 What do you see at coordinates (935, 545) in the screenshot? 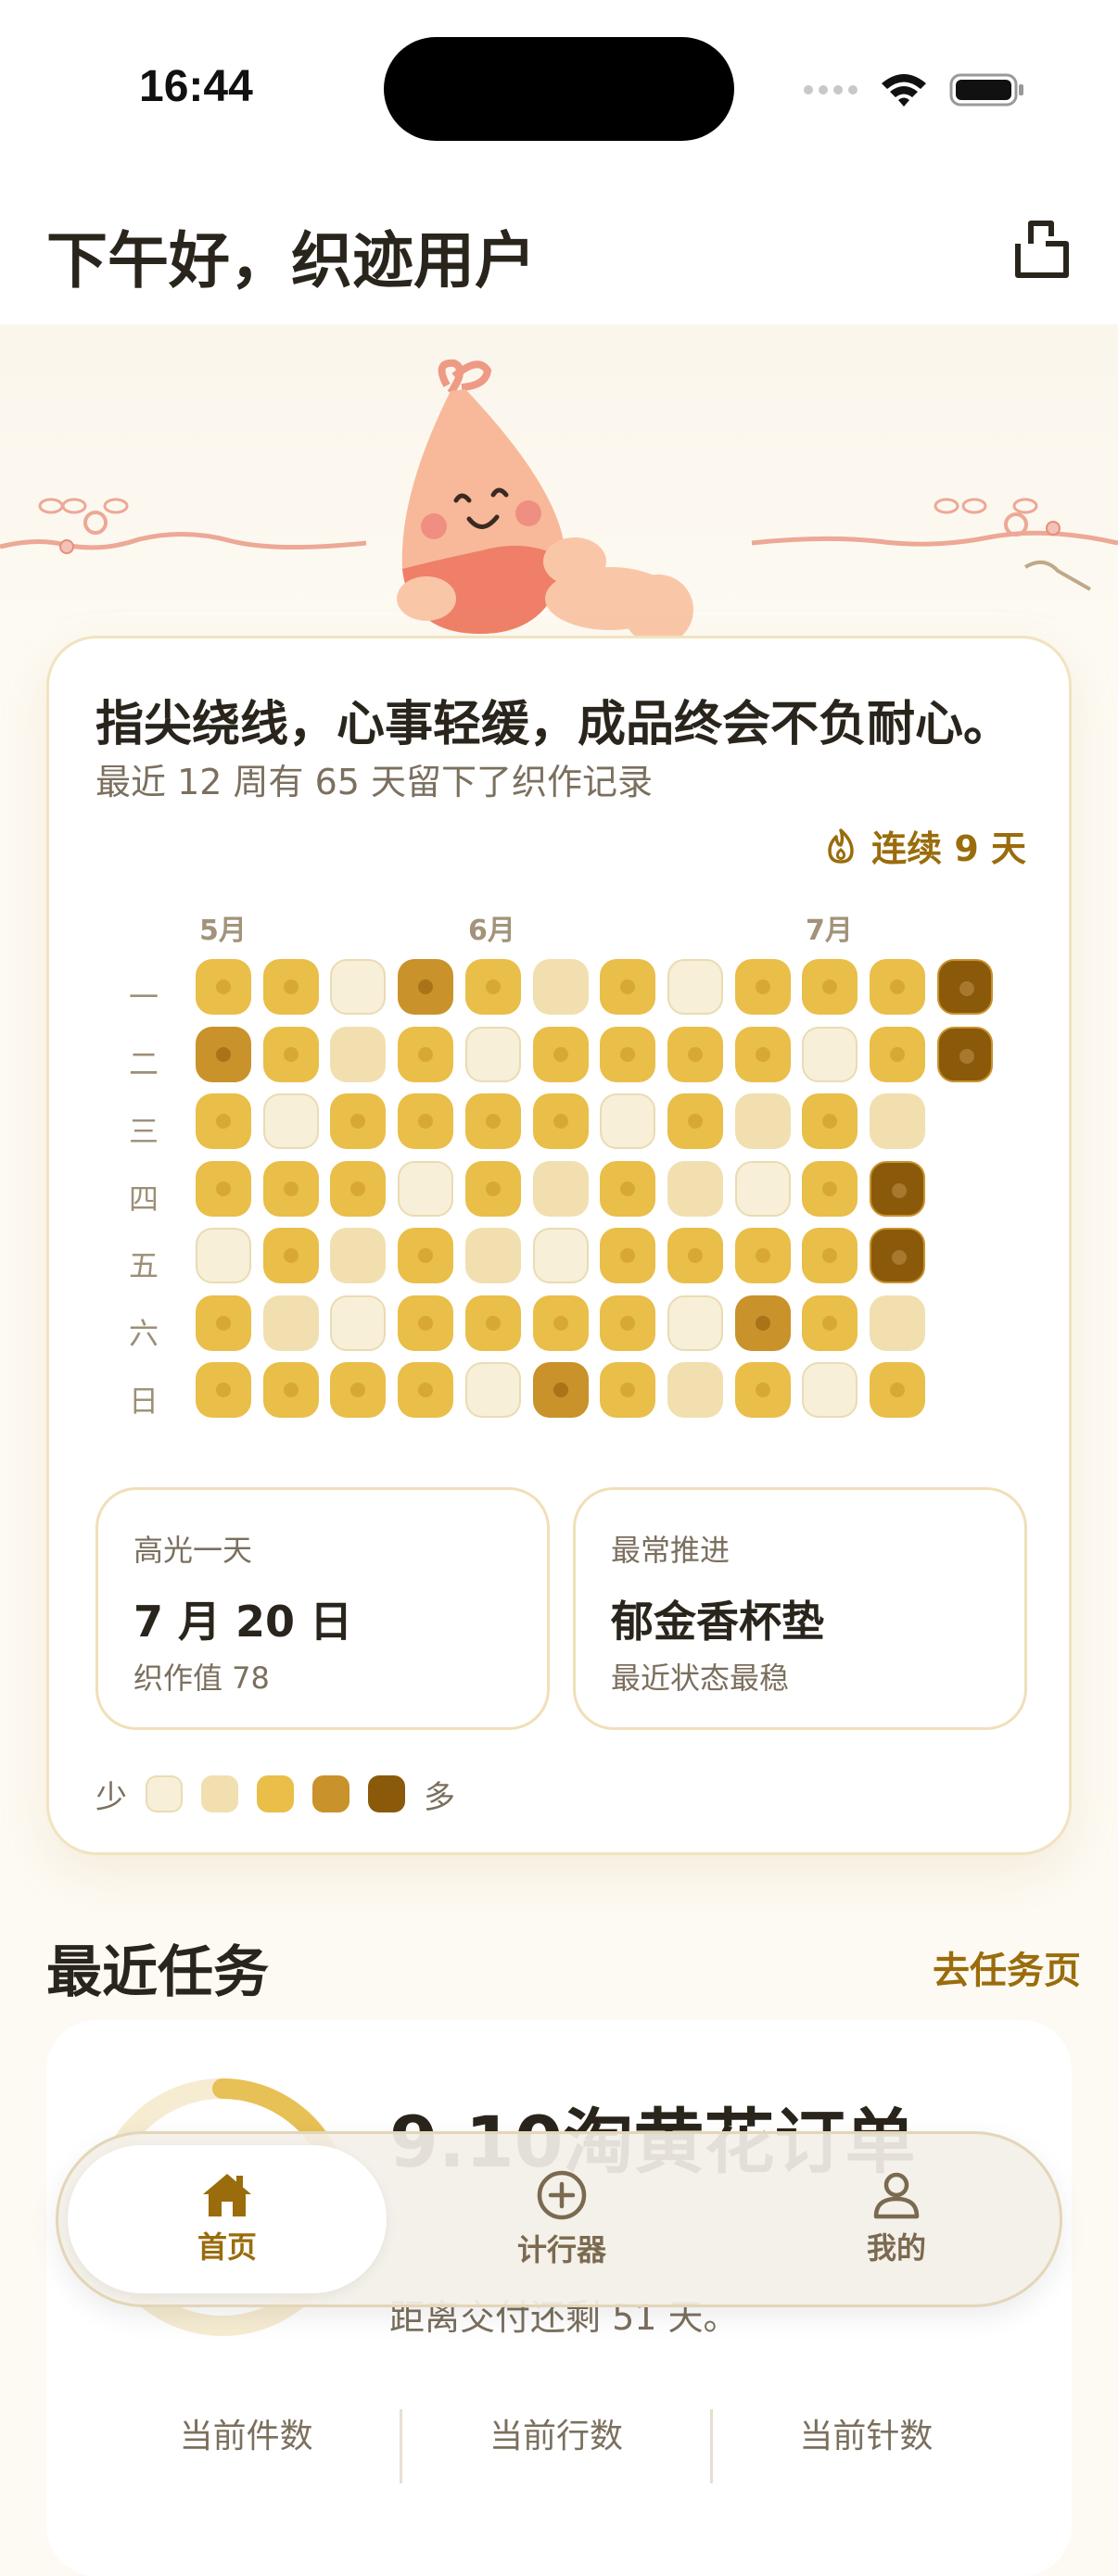
I see `yarn-decoration-right` at bounding box center [935, 545].